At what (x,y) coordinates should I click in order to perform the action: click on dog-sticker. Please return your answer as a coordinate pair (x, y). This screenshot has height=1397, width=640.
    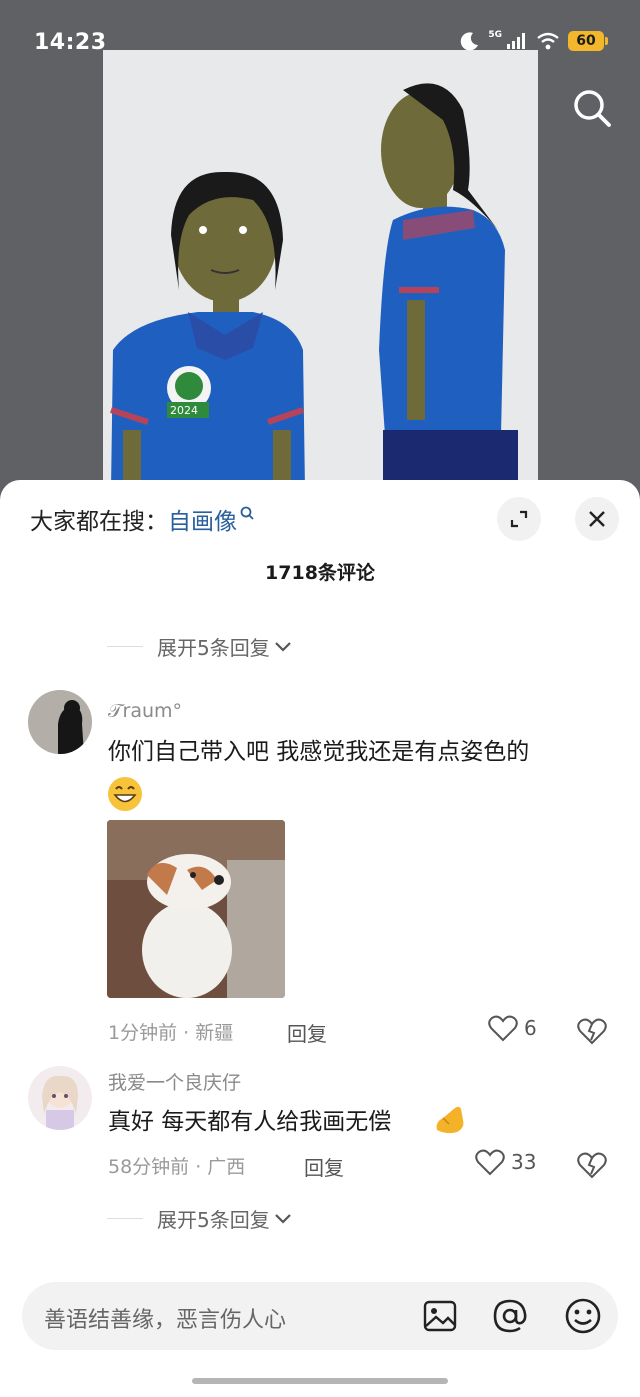
    Looking at the image, I should click on (196, 909).